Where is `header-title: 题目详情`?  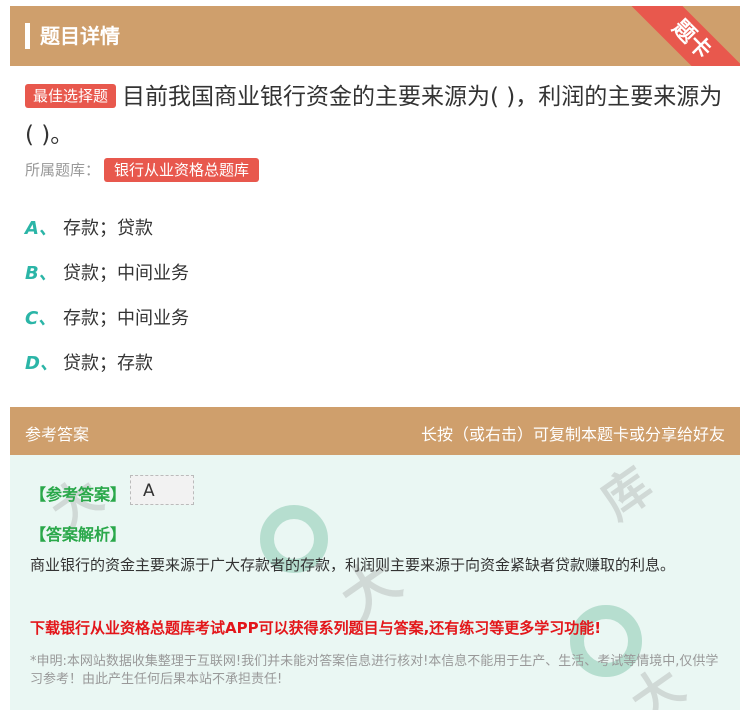 header-title: 题目详情 is located at coordinates (80, 36).